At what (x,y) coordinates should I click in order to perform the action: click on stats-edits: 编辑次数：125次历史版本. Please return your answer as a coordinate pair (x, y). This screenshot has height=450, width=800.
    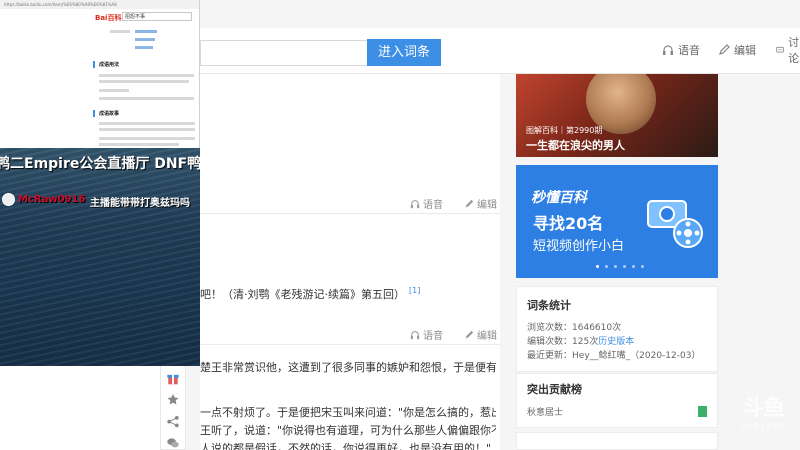
    Looking at the image, I should click on (617, 342).